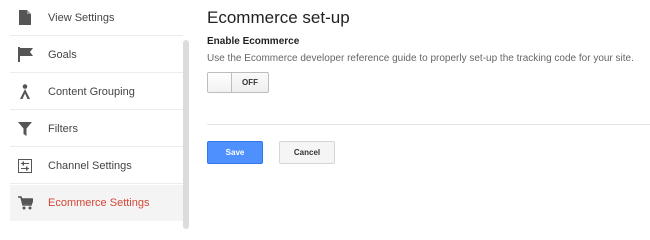 This screenshot has width=650, height=240. What do you see at coordinates (186, 134) in the screenshot?
I see `sidebar-scrollbar` at bounding box center [186, 134].